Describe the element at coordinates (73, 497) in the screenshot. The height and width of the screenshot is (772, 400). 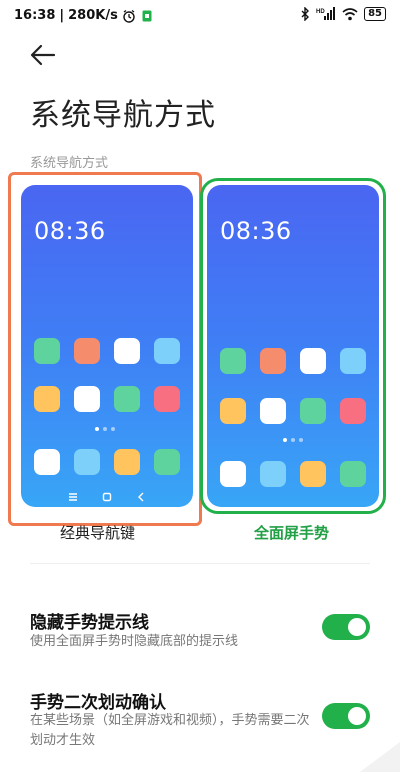
I see `menu-key-icon` at that location.